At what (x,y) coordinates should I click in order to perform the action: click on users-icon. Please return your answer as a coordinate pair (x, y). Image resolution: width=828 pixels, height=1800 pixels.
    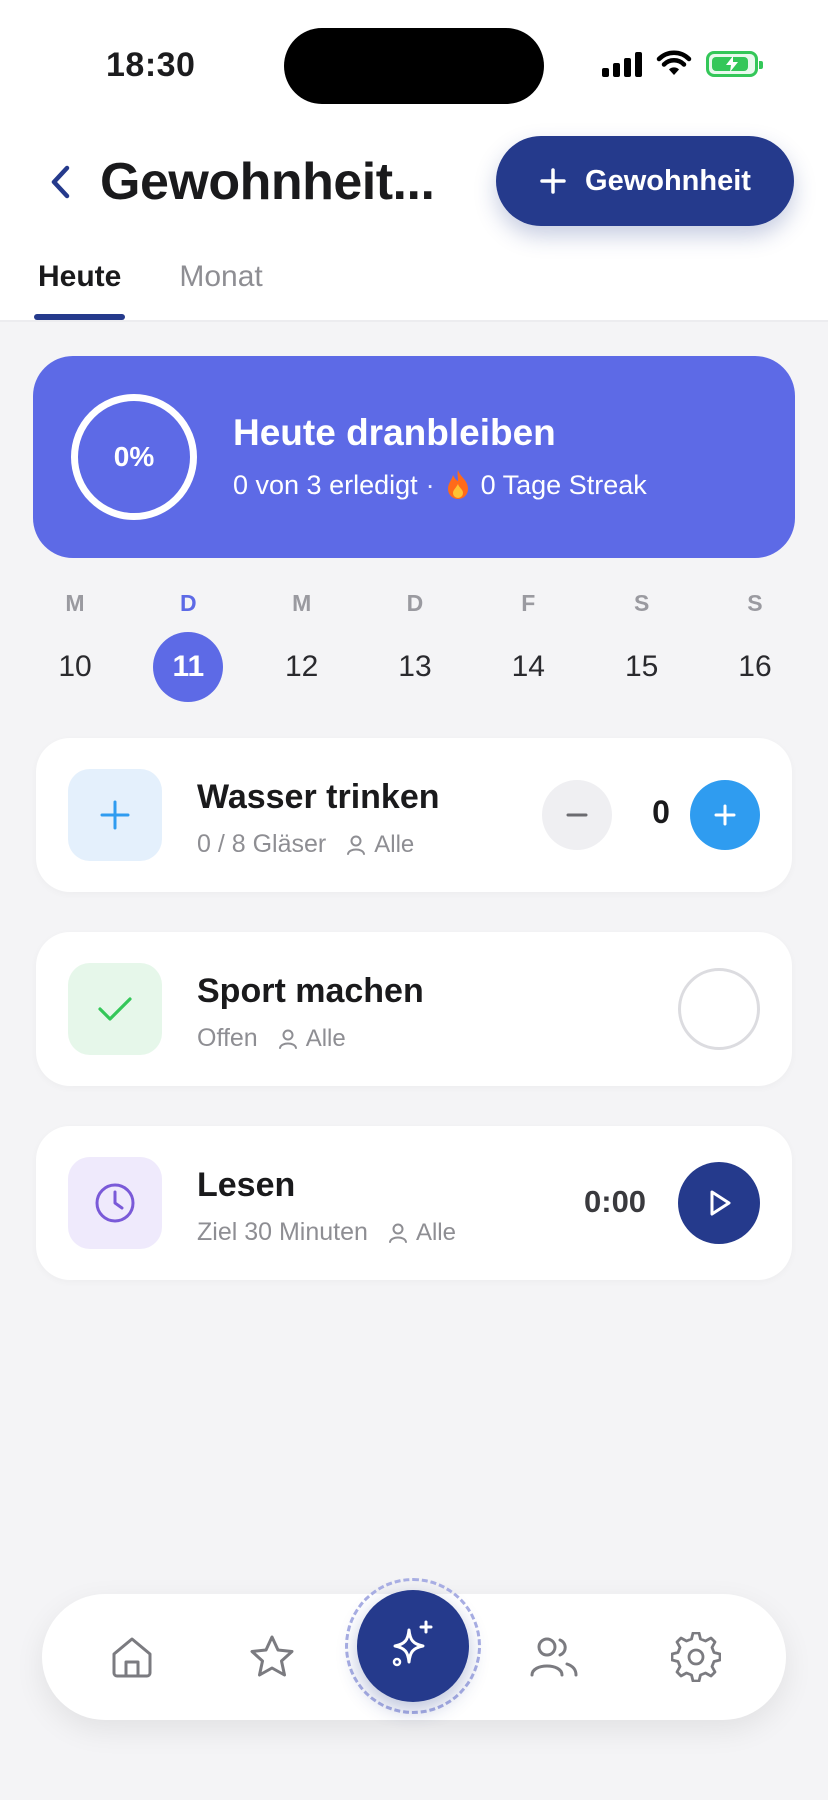
    Looking at the image, I should click on (554, 1657).